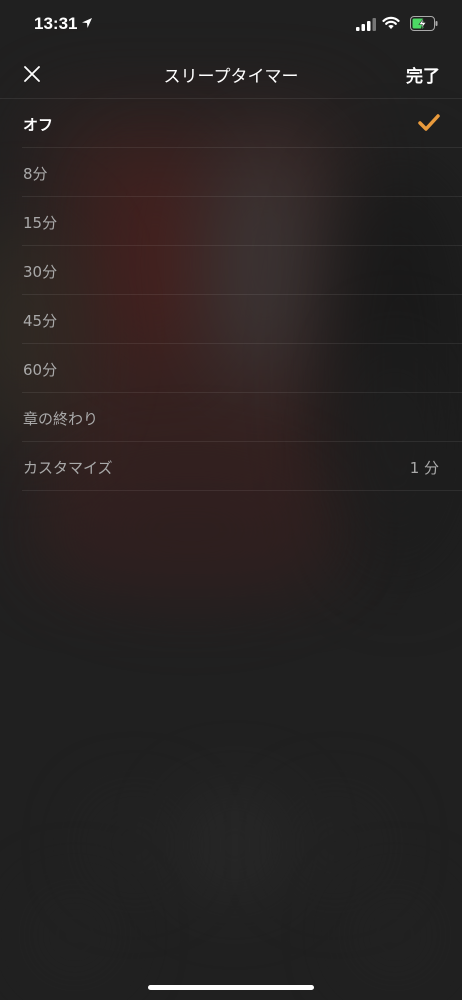  I want to click on timer-option-end-of-chapter: 章の終わり, so click(231, 417).